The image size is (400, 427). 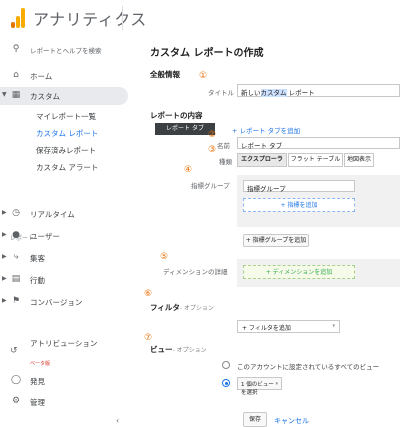 I want to click on sidebar-item-label: リアルタイム, so click(x=52, y=214).